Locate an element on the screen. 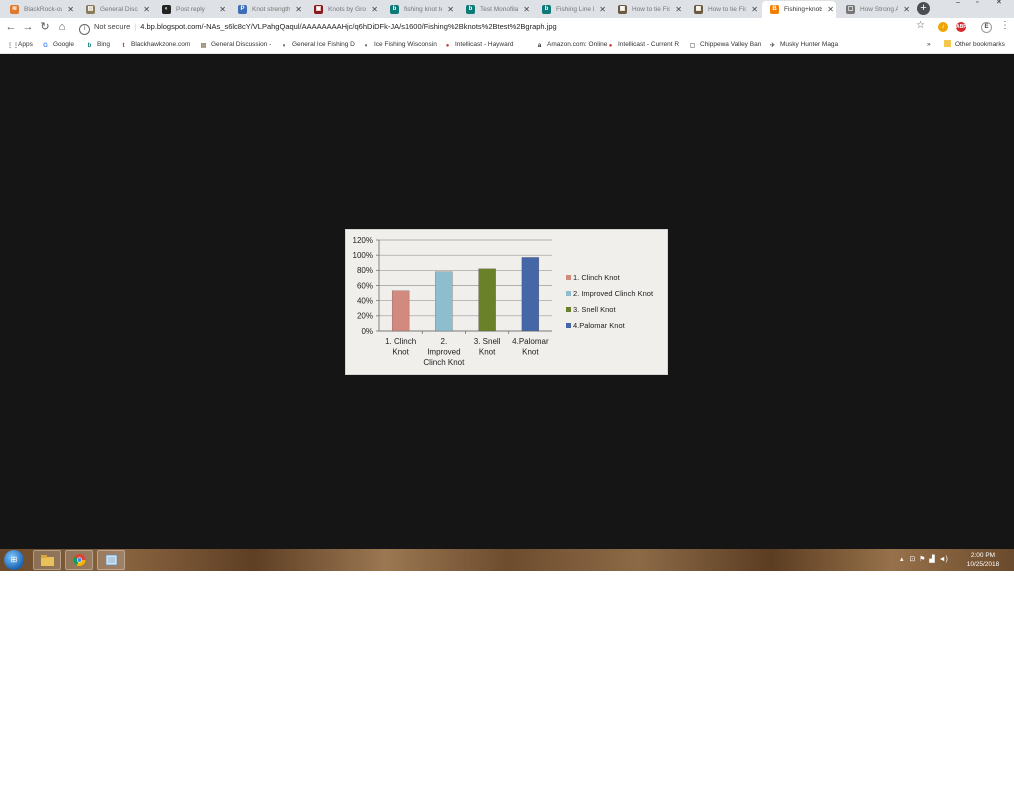  bookmark-item: ⋮⋮Apps is located at coordinates (20, 44).